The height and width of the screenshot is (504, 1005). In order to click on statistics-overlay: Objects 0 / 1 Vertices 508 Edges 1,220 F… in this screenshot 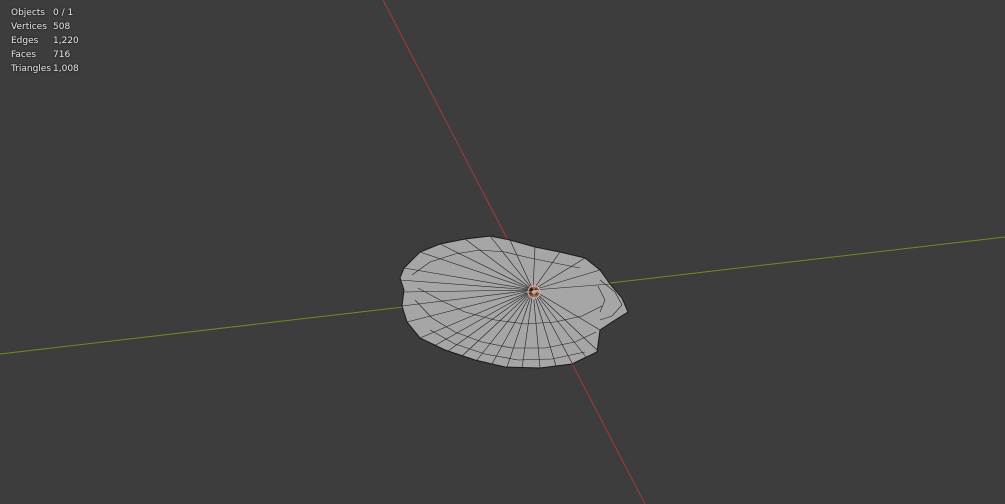, I will do `click(45, 41)`.